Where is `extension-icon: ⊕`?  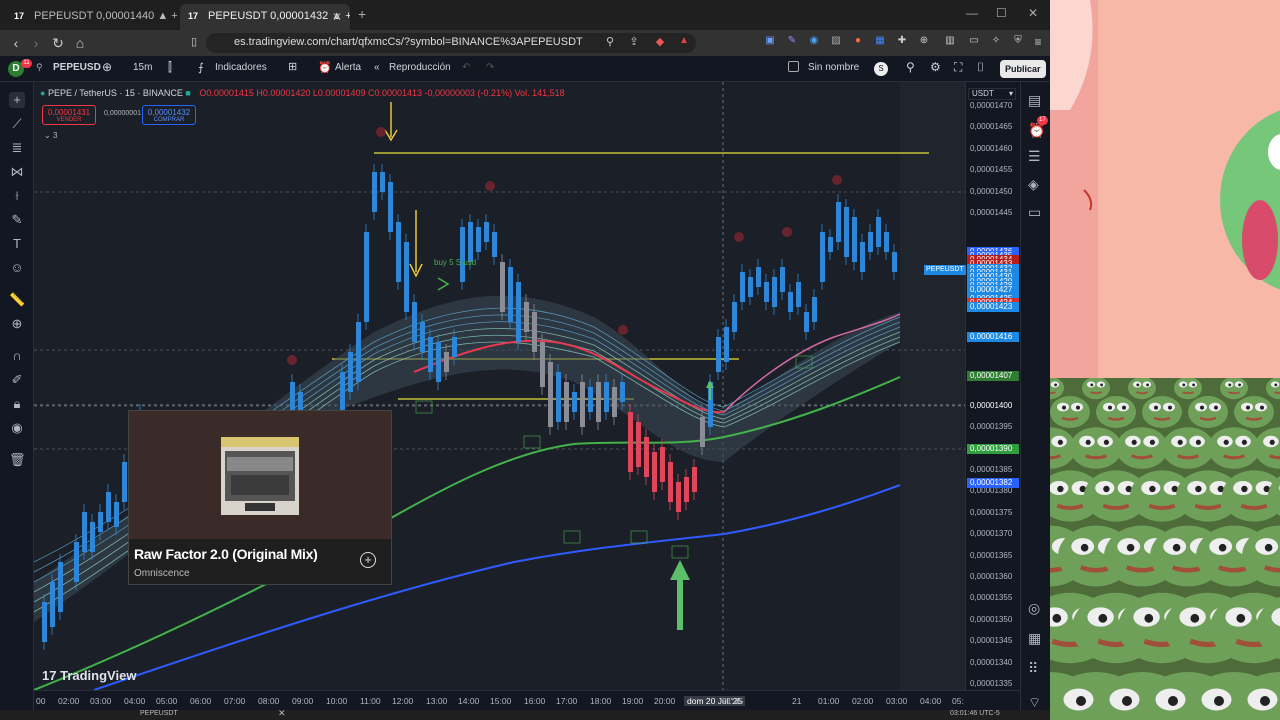
extension-icon: ⊕ is located at coordinates (924, 40).